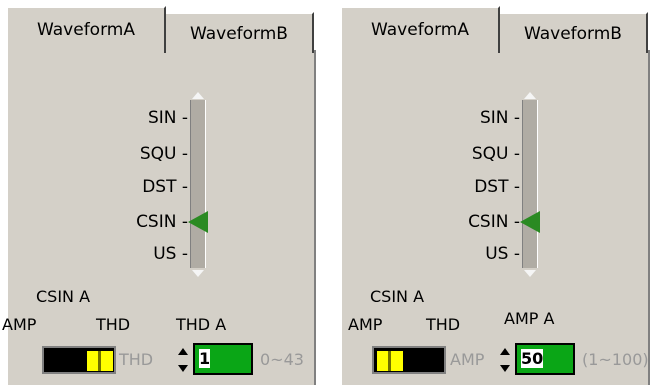 Image resolution: width=658 pixels, height=385 pixels. Describe the element at coordinates (136, 359) in the screenshot. I see `switch-state-text: THD` at that location.